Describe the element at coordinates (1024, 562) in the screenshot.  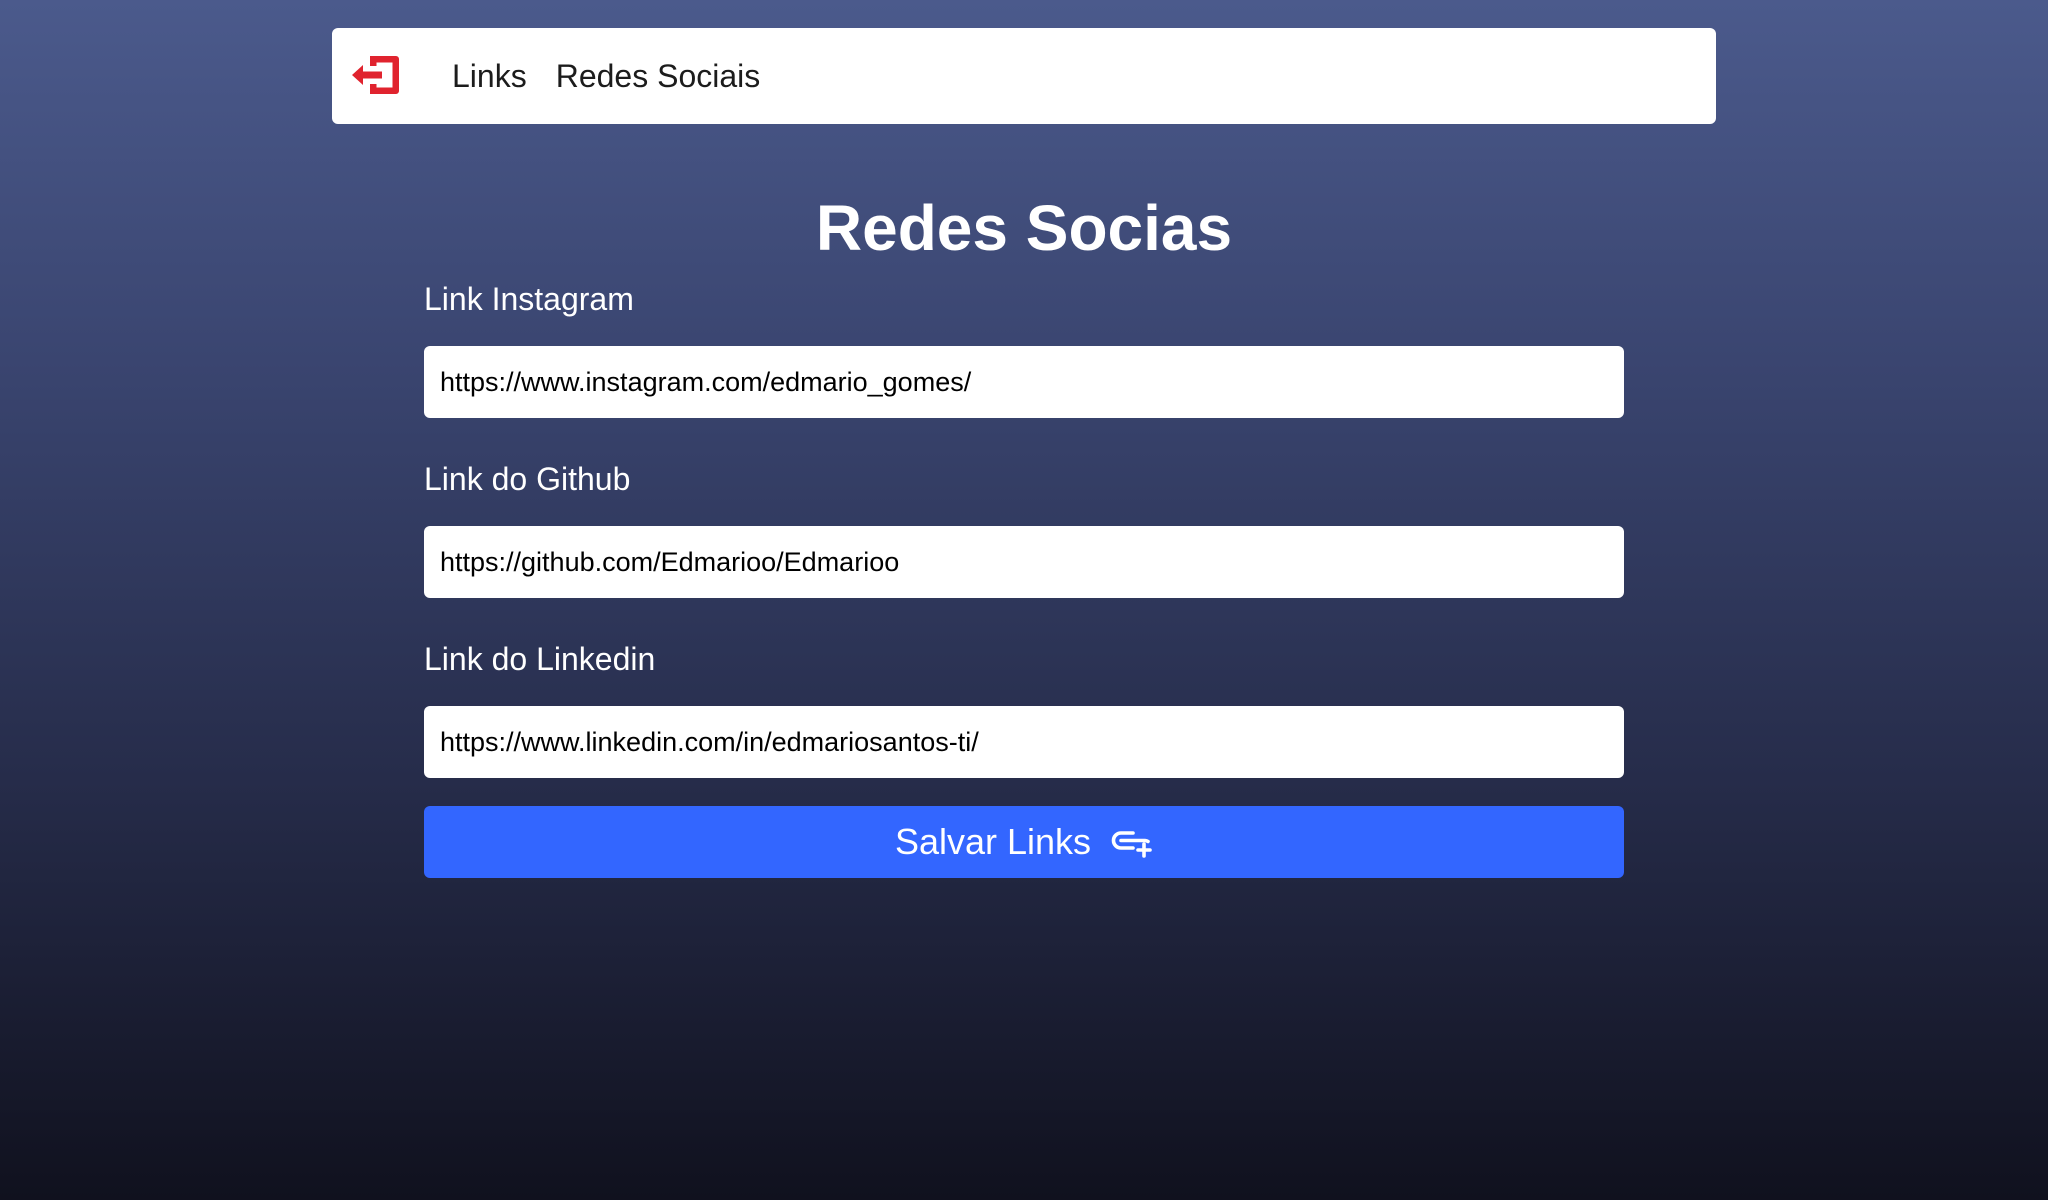
I see `github-link-input` at that location.